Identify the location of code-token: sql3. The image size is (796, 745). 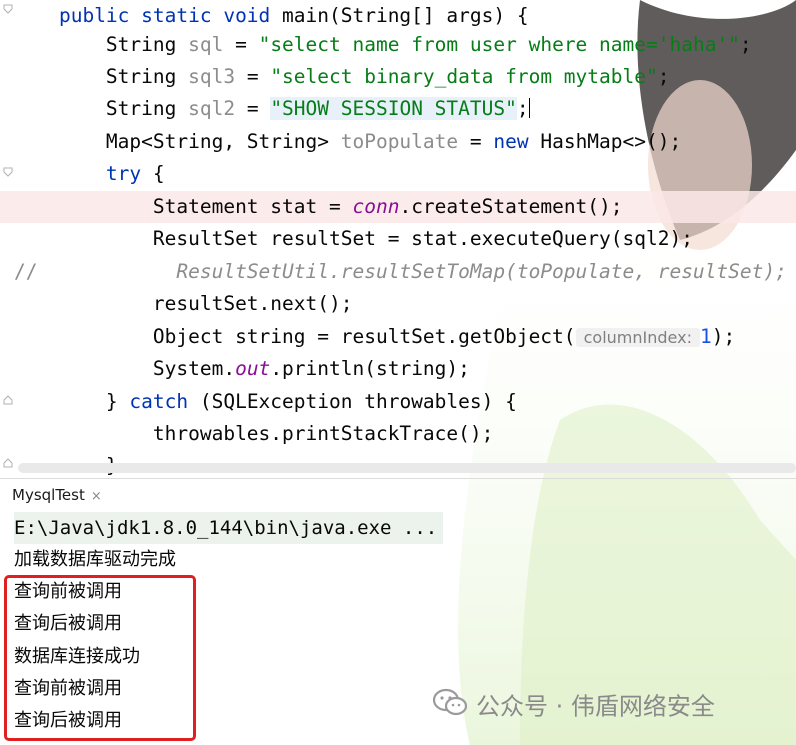
(212, 76).